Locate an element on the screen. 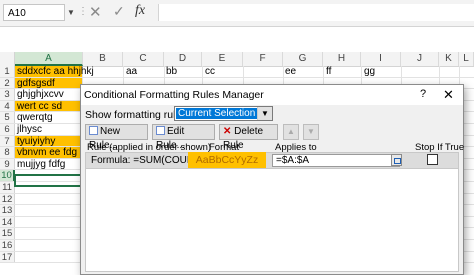  row-header: 11 is located at coordinates (7, 187).